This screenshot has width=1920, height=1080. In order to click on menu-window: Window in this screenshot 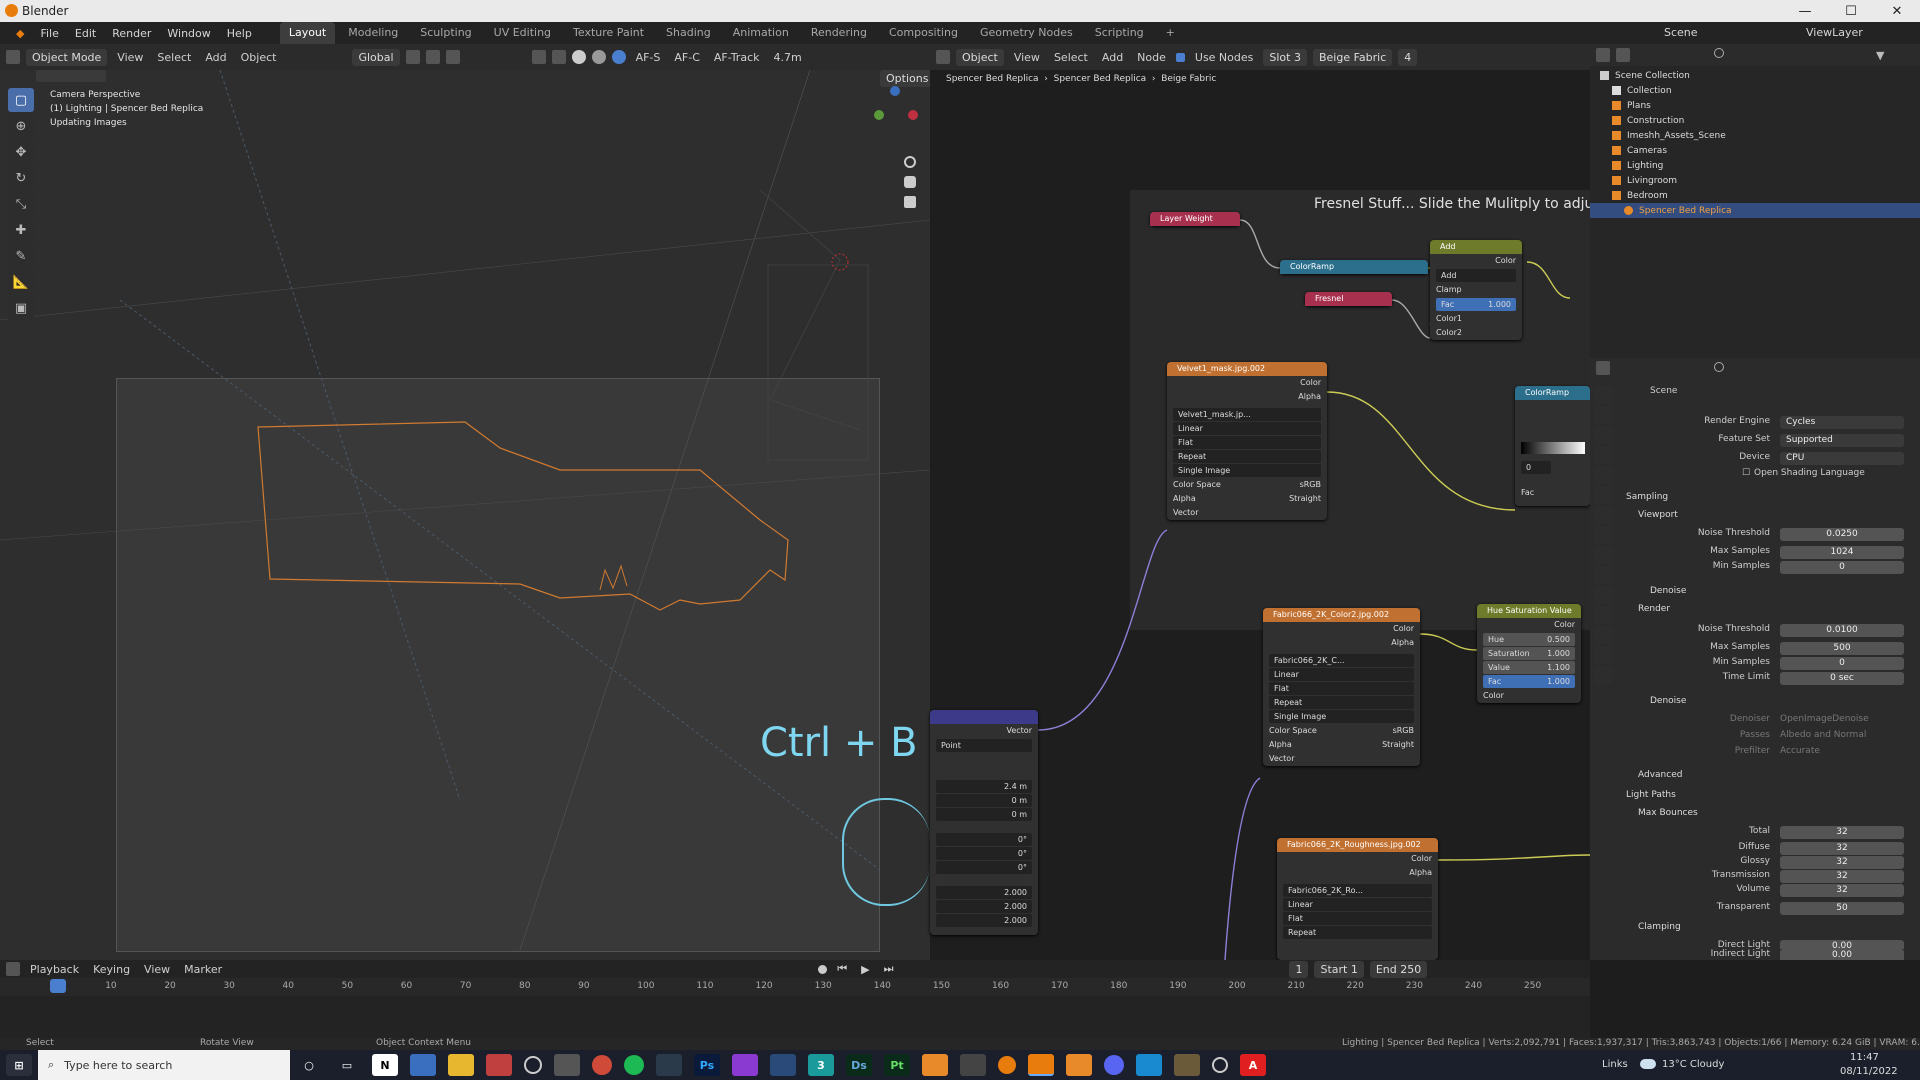, I will do `click(188, 33)`.